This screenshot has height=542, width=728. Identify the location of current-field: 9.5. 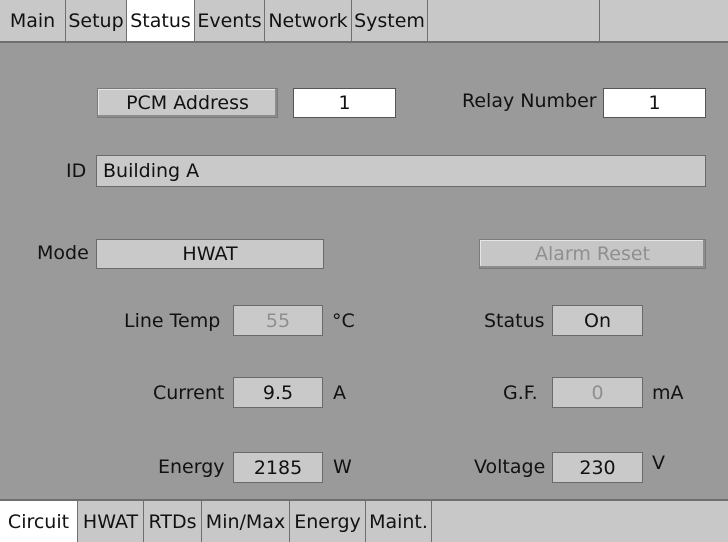
(278, 392).